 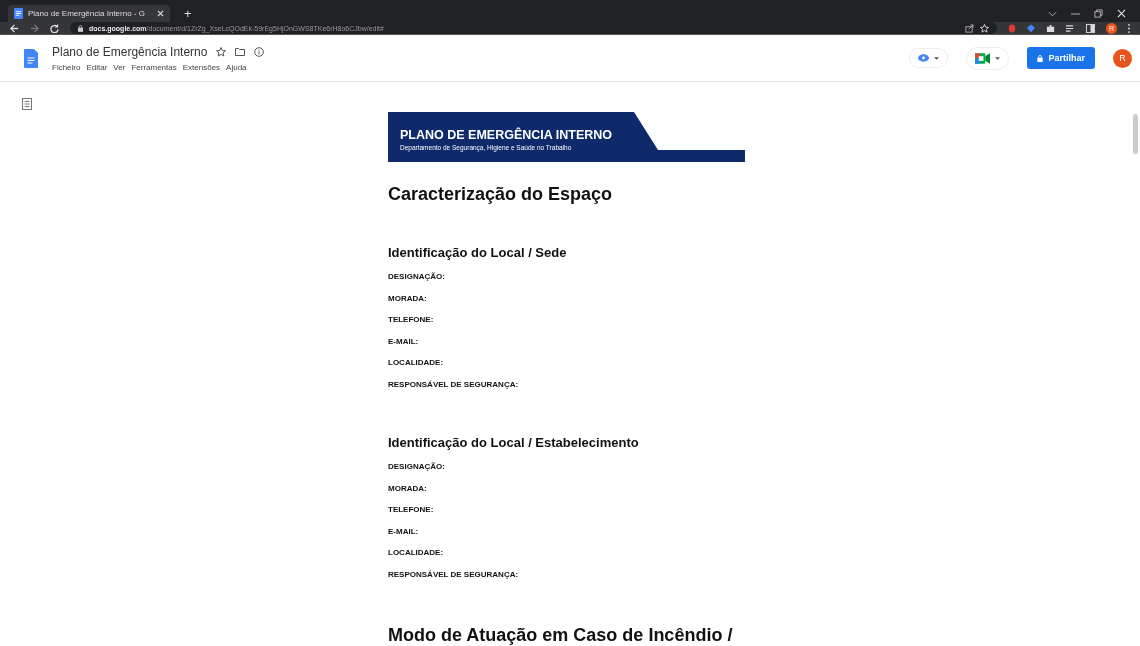 I want to click on document-title: Plano de Emergência Interno, so click(x=130, y=51).